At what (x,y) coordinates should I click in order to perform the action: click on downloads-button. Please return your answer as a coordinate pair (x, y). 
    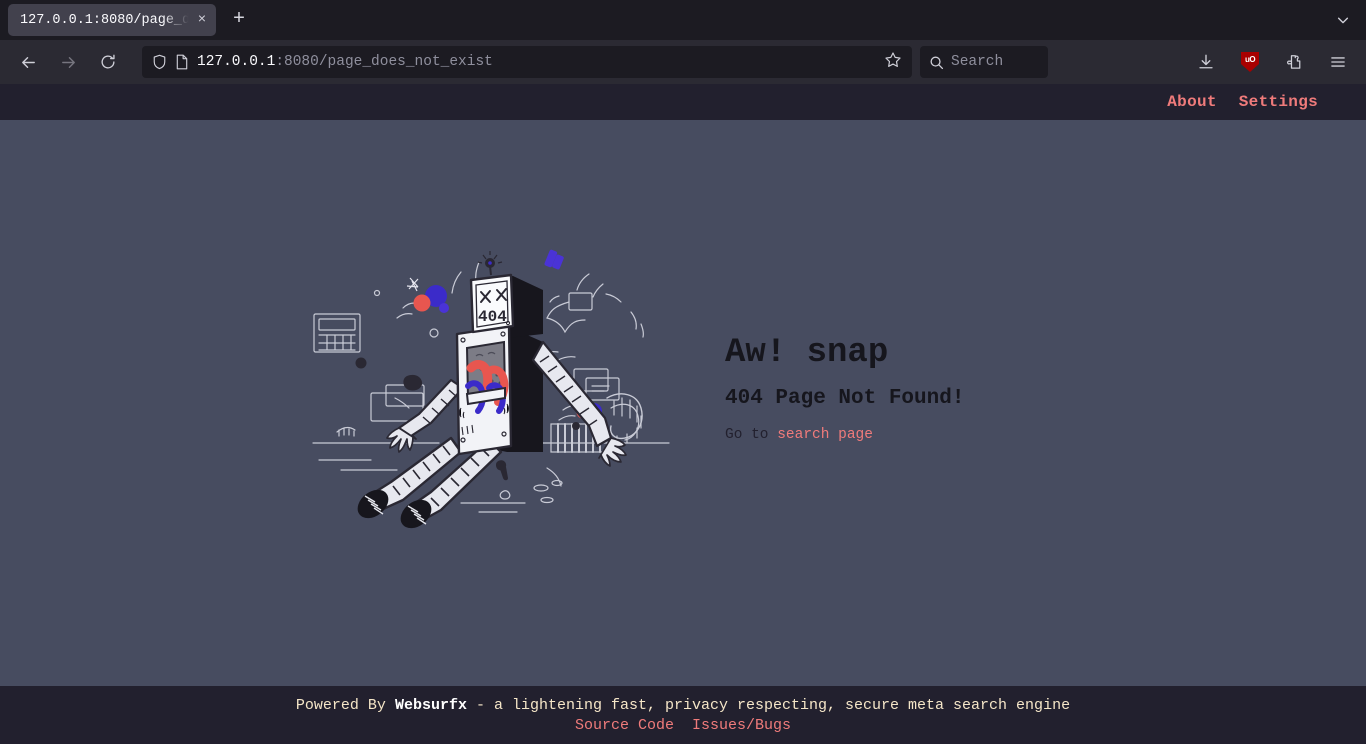
    Looking at the image, I should click on (1206, 62).